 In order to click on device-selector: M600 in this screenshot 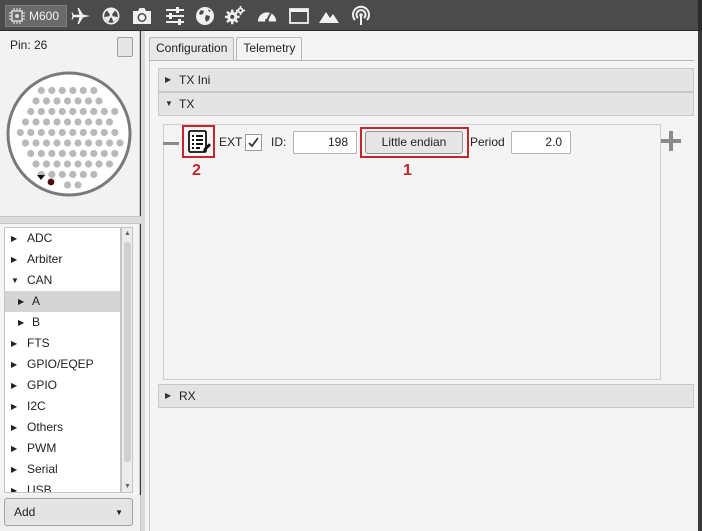, I will do `click(36, 16)`.